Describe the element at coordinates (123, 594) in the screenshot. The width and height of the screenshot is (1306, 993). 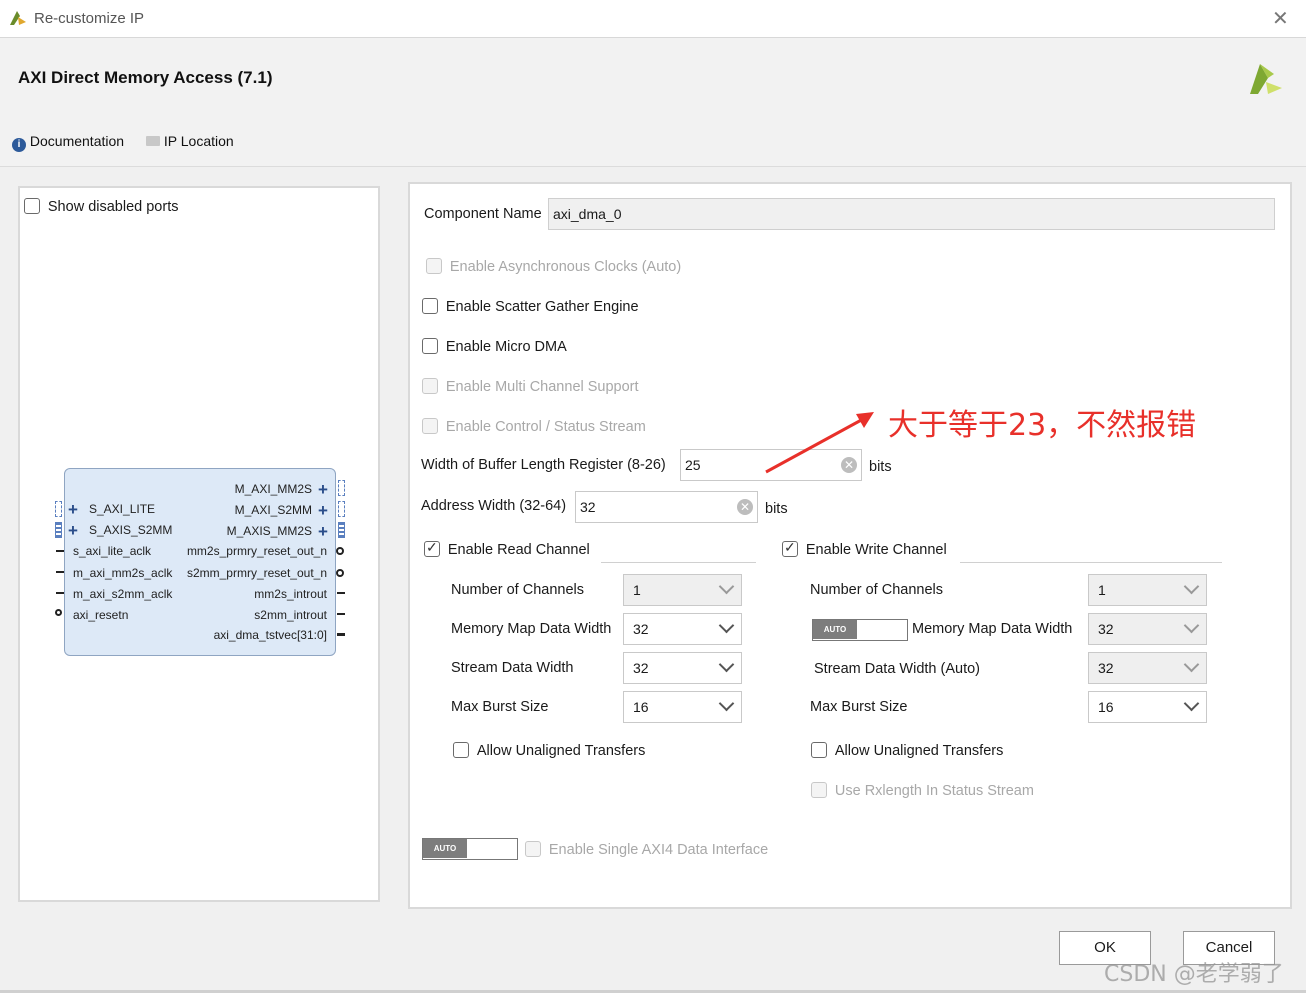
I see `port-label: m_axi_s2mm_aclk` at that location.